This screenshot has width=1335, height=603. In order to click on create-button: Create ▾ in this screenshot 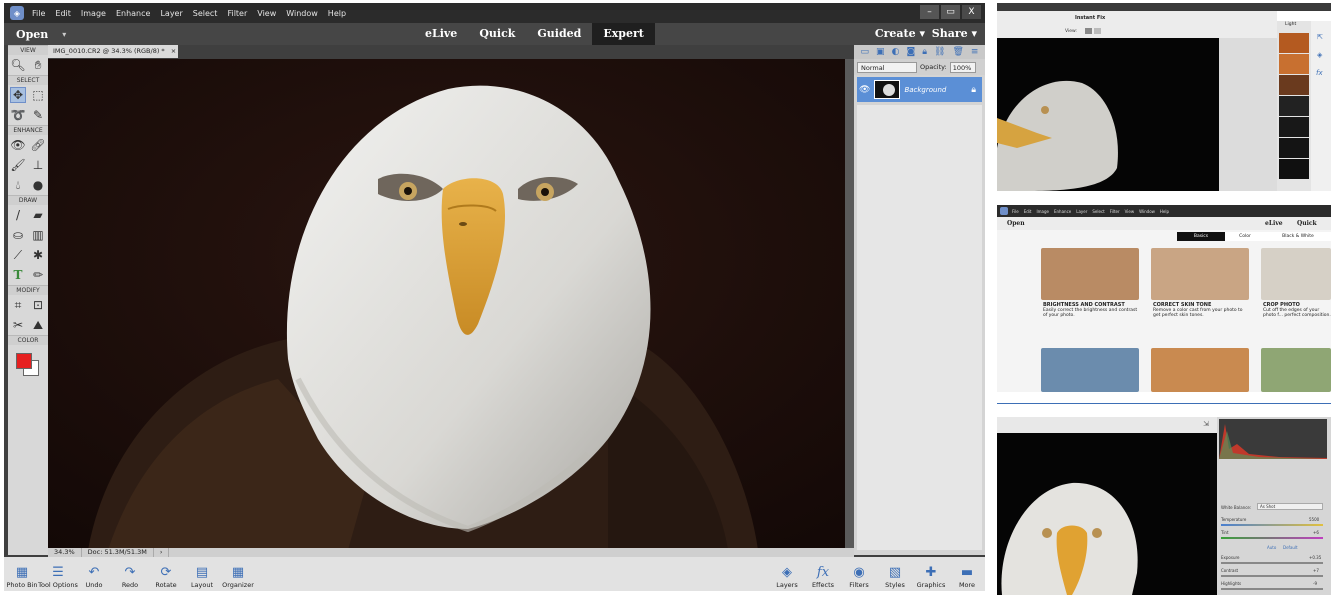, I will do `click(900, 34)`.